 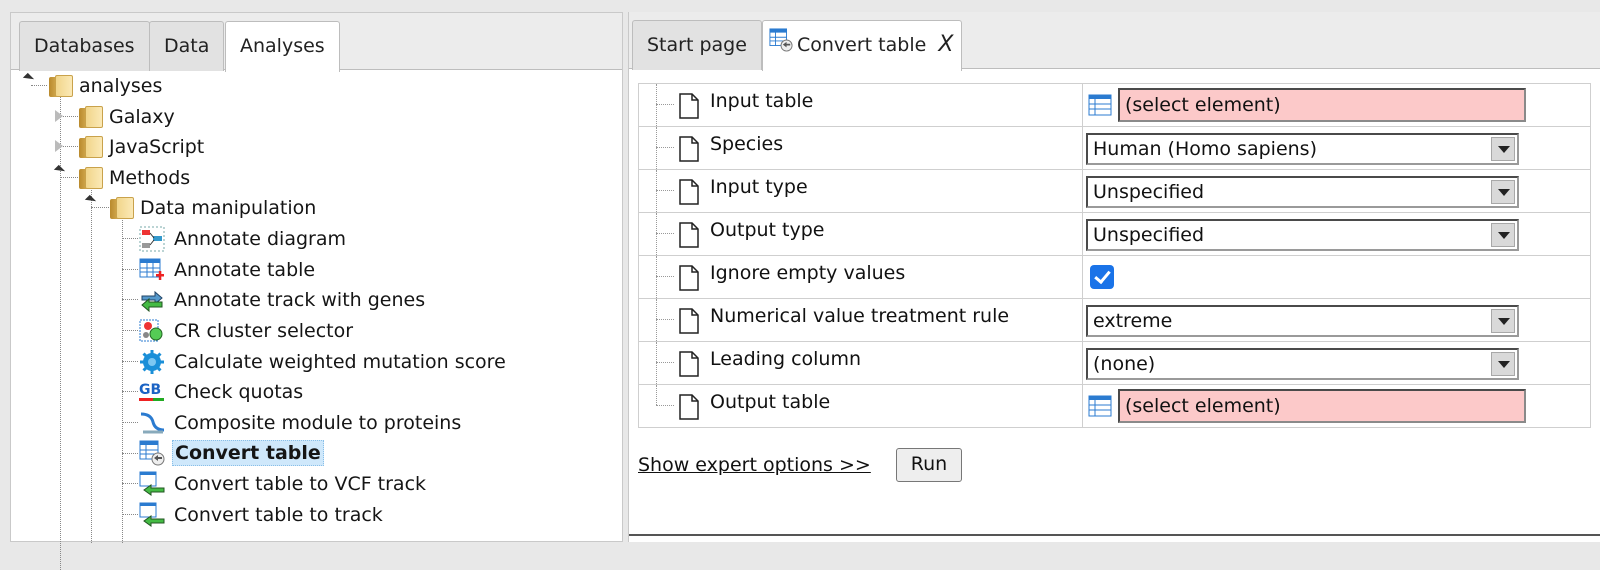 I want to click on repository-tabbar: Databases Data Analyses, so click(x=316, y=42).